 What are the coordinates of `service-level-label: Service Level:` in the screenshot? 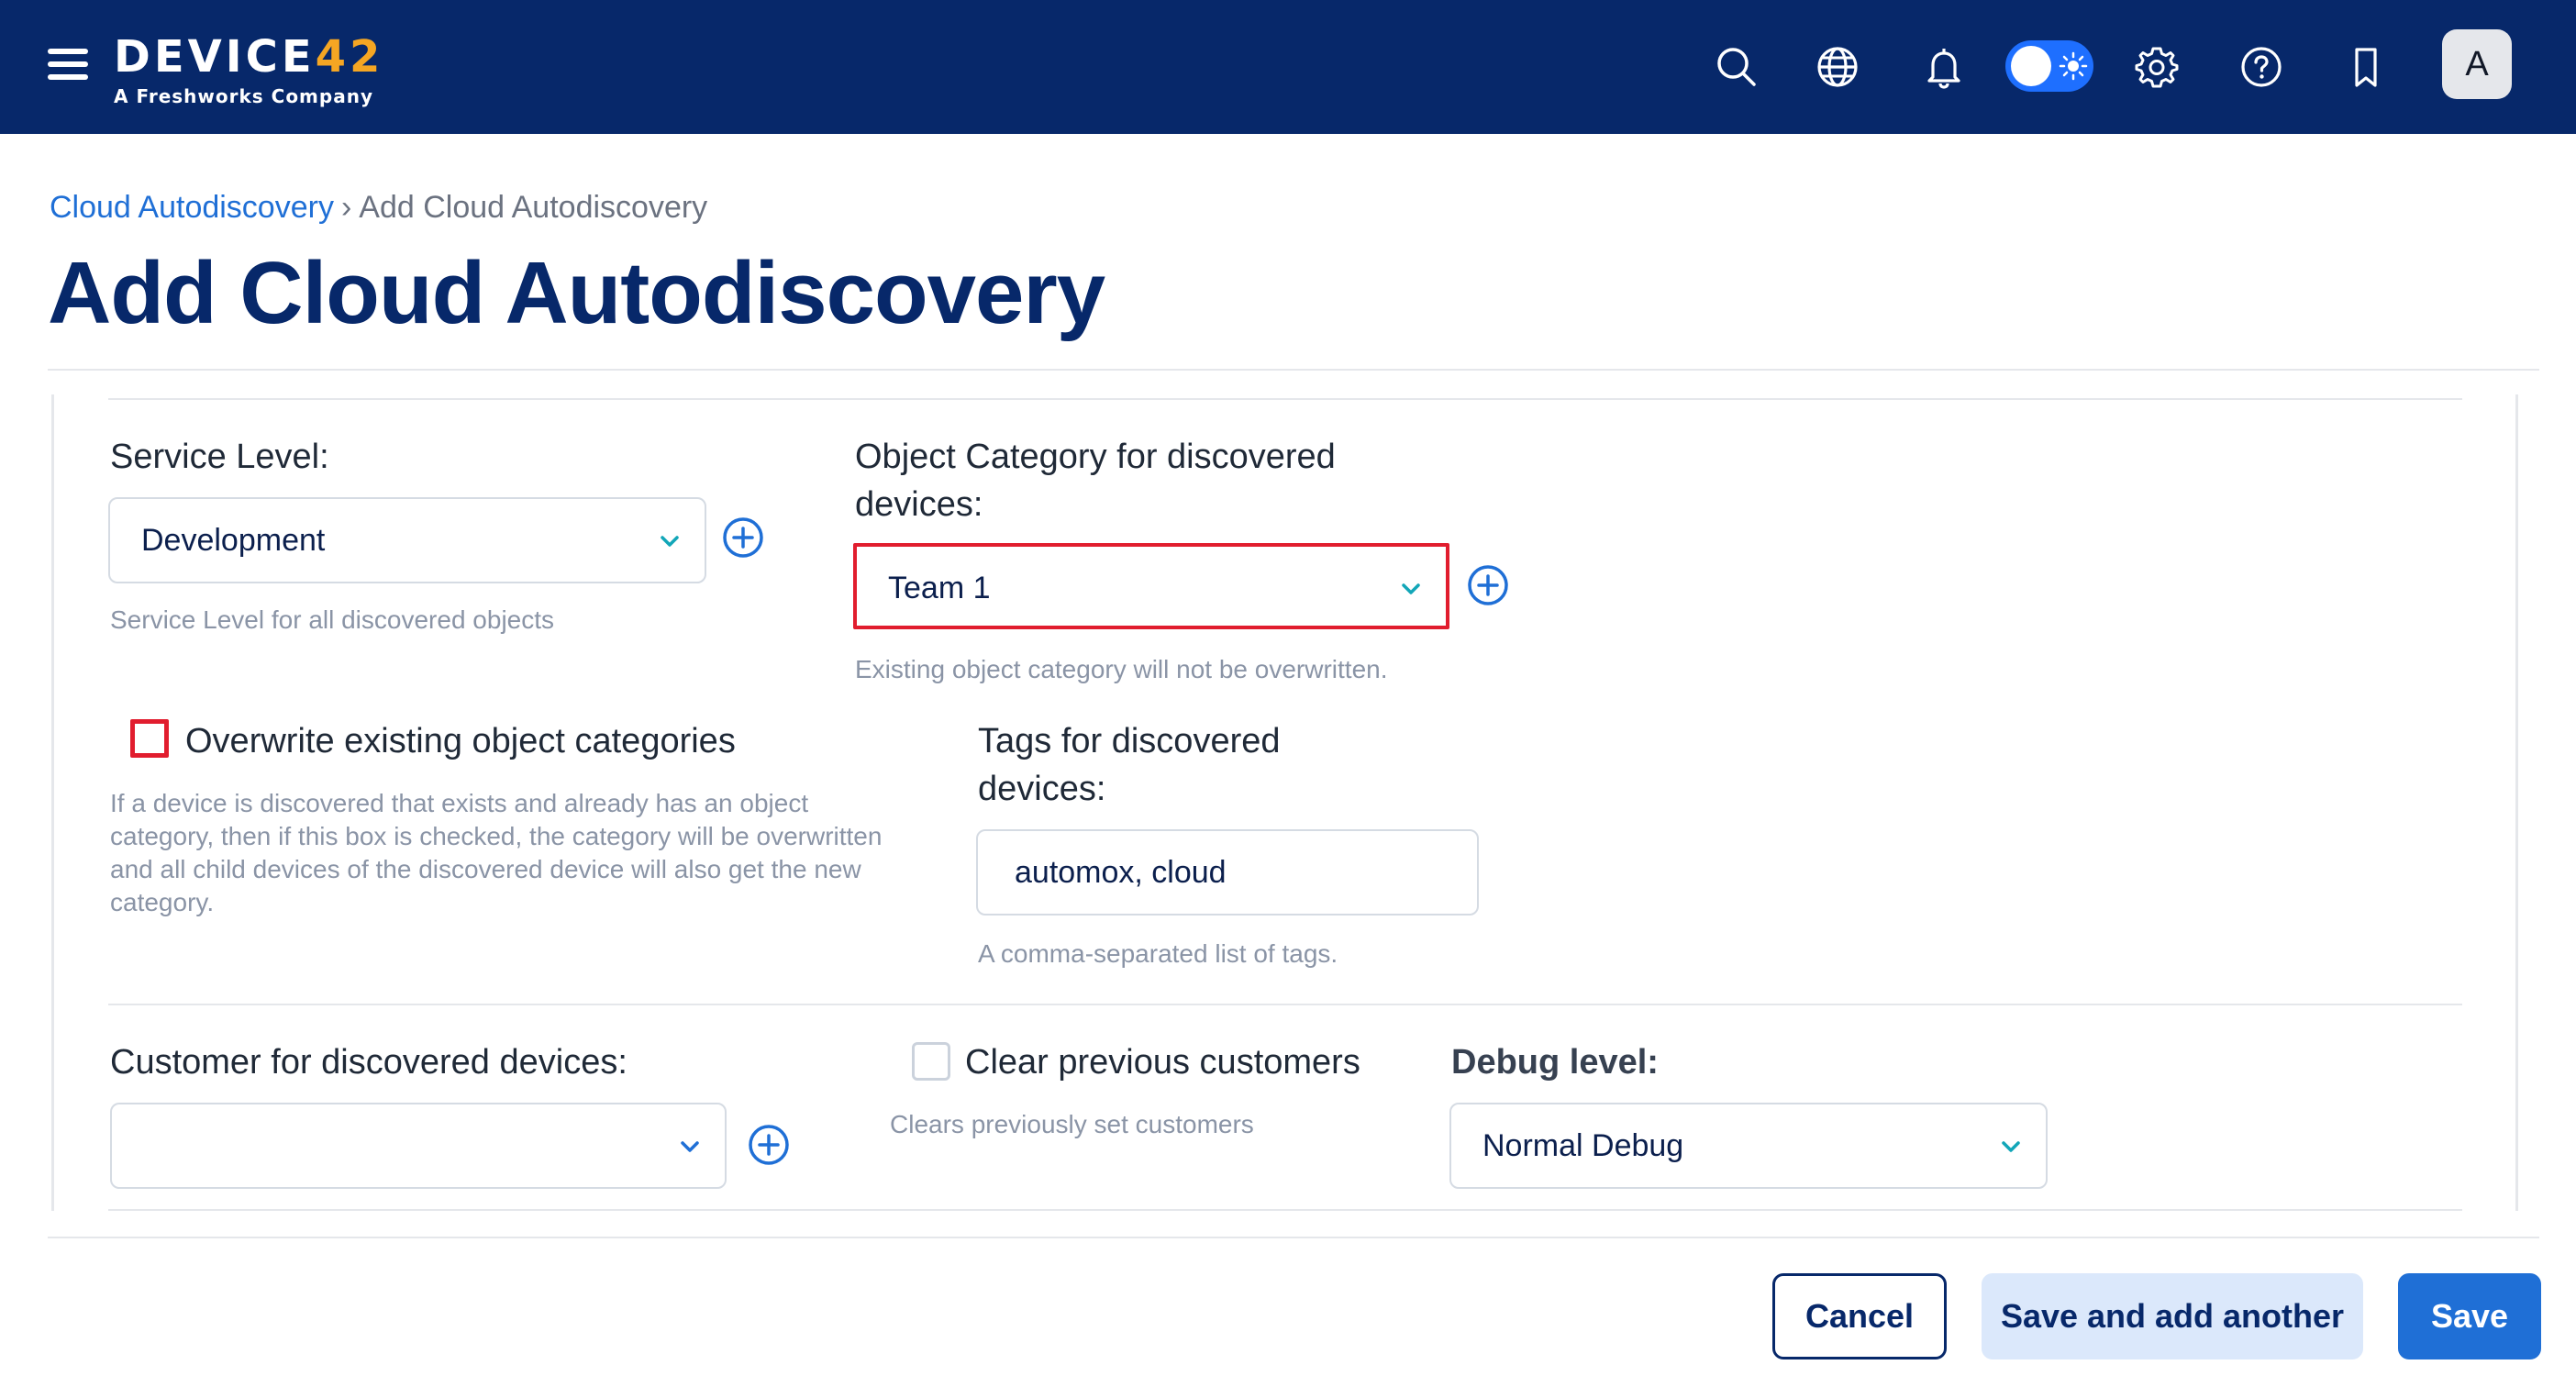 It's located at (219, 457).